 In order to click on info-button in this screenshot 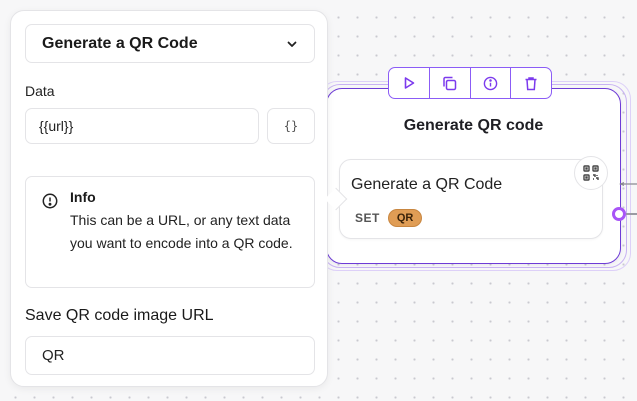, I will do `click(491, 83)`.